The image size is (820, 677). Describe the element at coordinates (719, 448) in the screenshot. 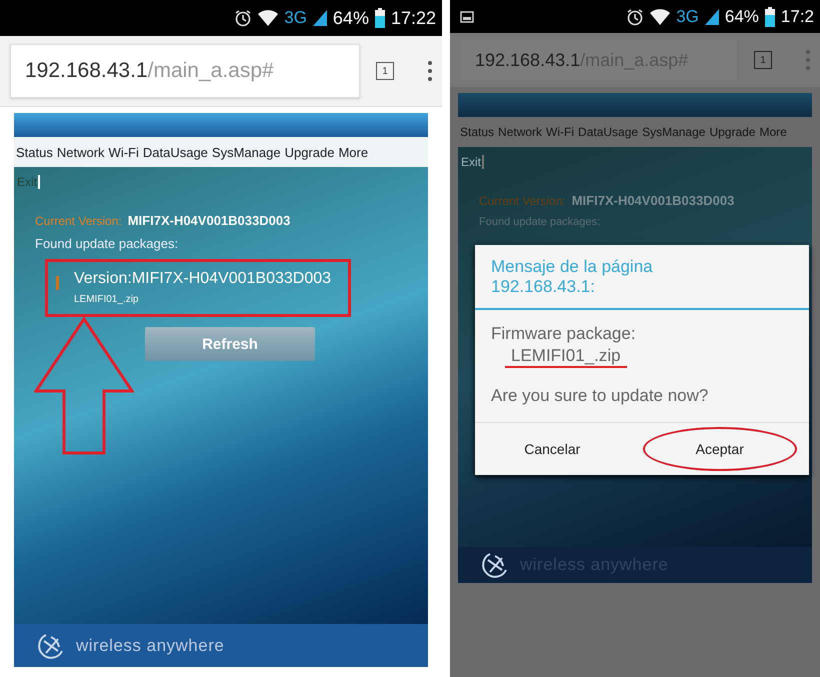

I see `dialog-button: Aceptar` at that location.